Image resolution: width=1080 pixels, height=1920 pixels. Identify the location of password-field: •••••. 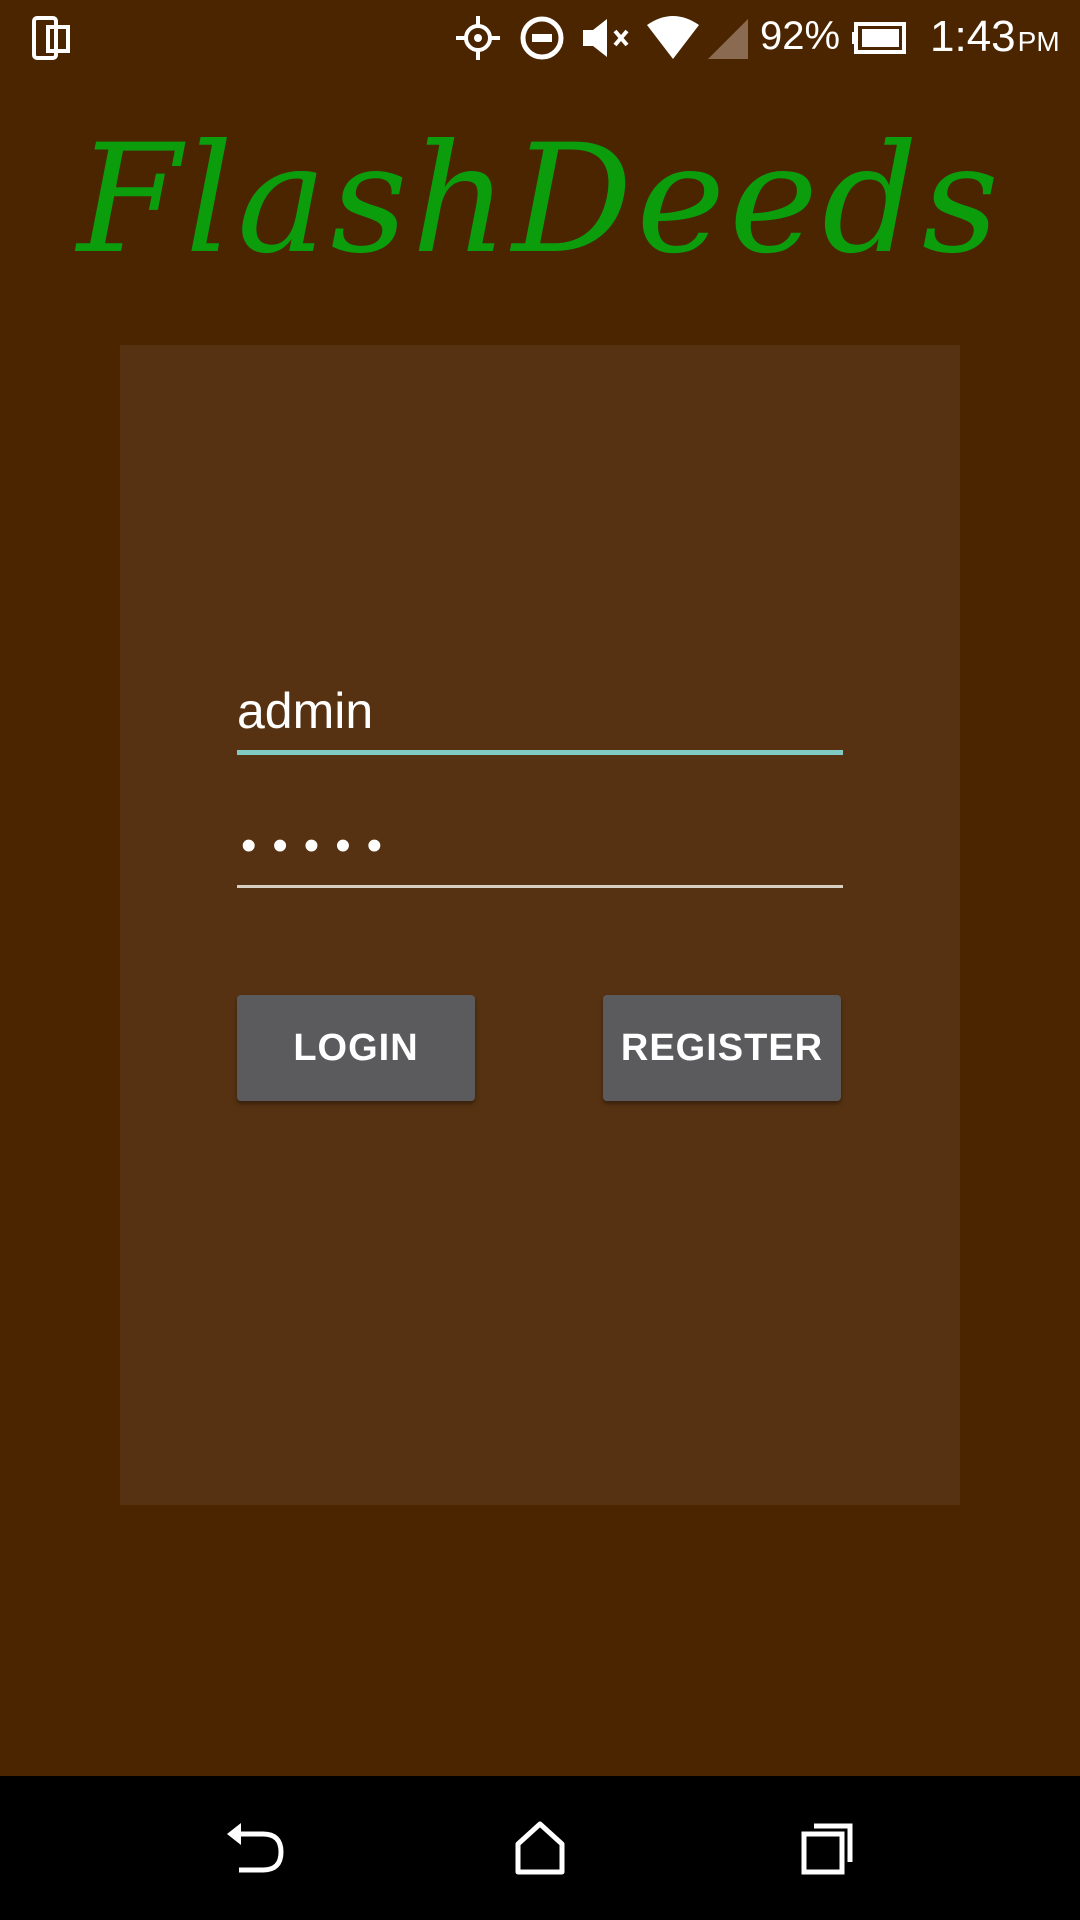
(540, 851).